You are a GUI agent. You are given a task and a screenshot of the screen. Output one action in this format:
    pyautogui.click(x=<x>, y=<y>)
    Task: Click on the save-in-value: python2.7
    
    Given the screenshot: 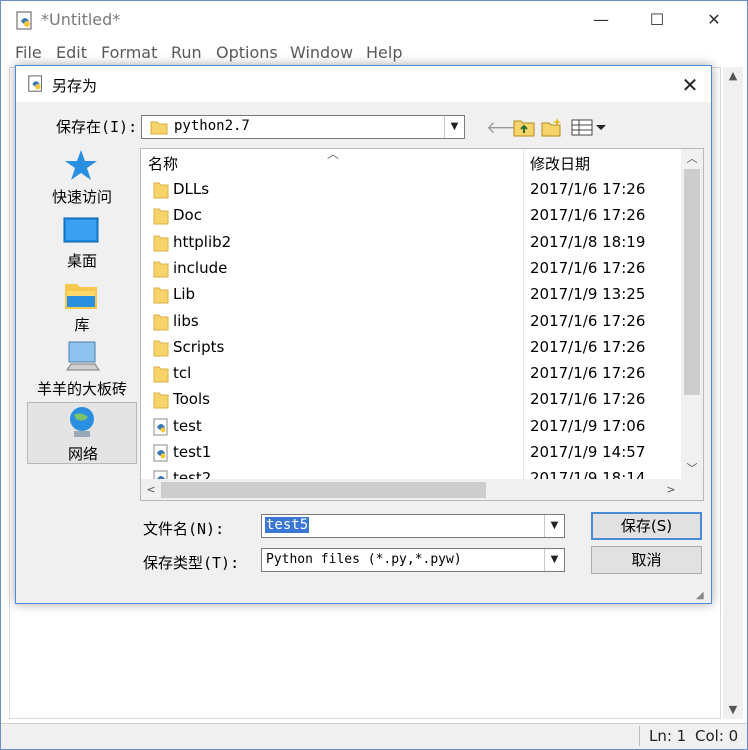 What is the action you would take?
    pyautogui.click(x=212, y=126)
    